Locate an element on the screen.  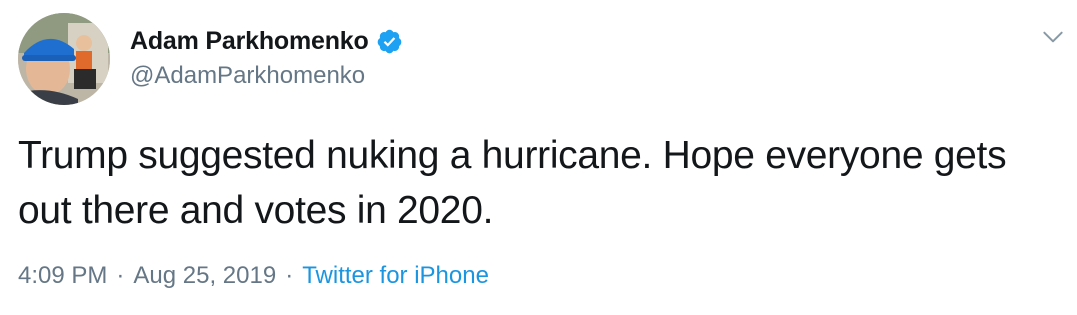
profile-photo-icon is located at coordinates (64, 59).